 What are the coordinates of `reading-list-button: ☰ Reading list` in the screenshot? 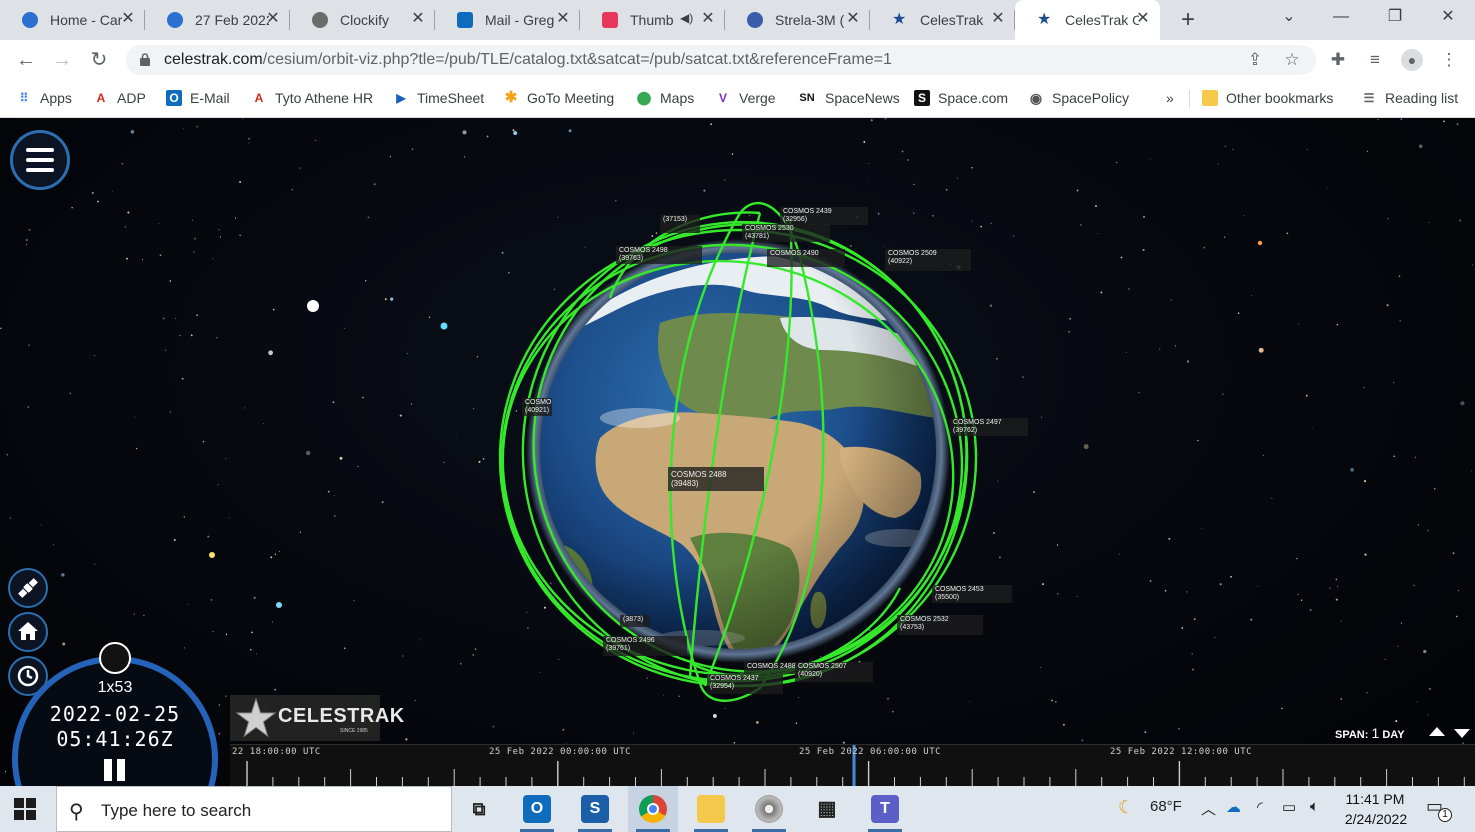 It's located at (1410, 98).